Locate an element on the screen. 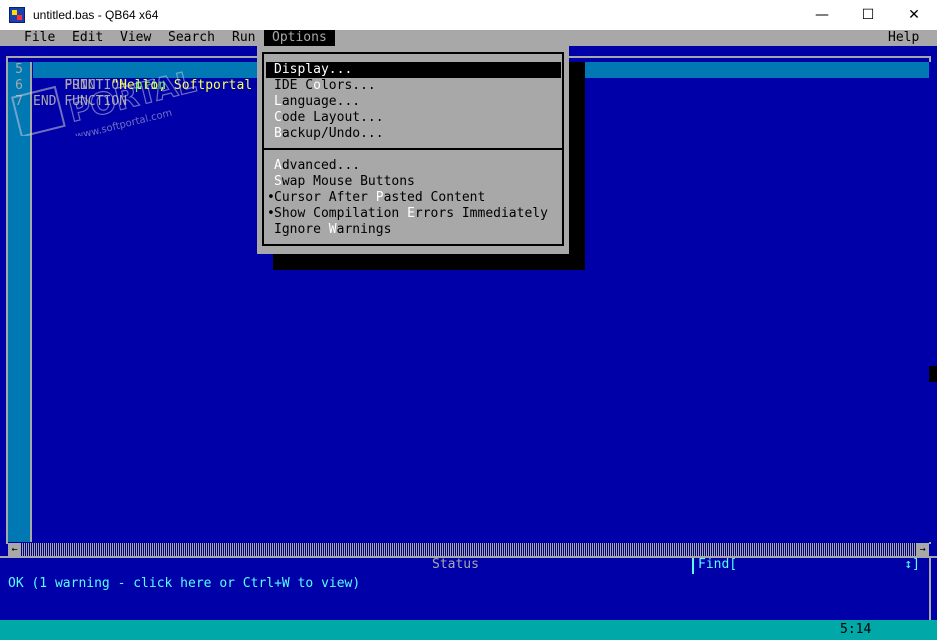  menu-run: Run is located at coordinates (243, 38).